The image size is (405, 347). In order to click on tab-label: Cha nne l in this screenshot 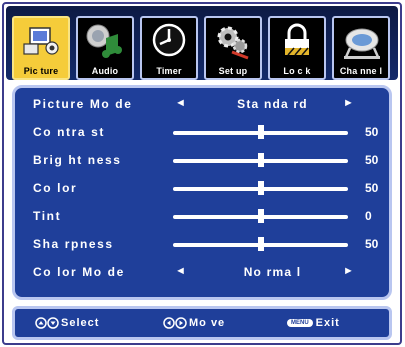, I will do `click(361, 71)`.